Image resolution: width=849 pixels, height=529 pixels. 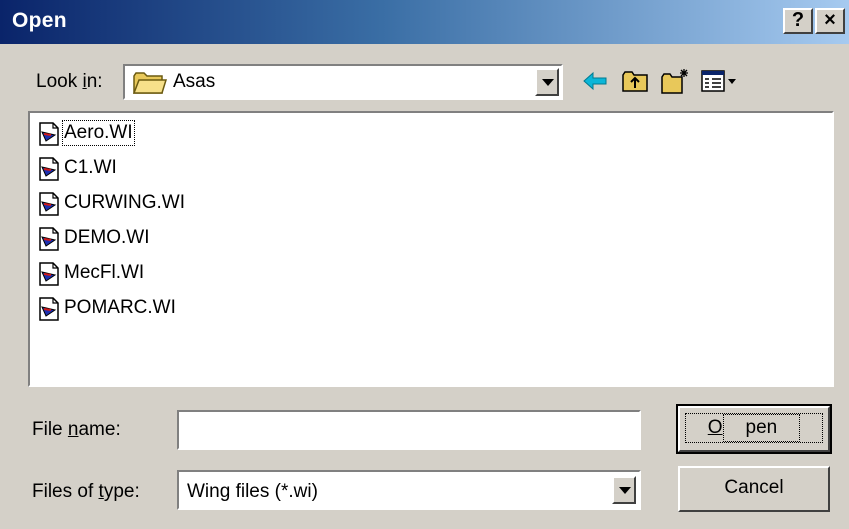 I want to click on files-of-type-label: Files of type:, so click(x=86, y=492).